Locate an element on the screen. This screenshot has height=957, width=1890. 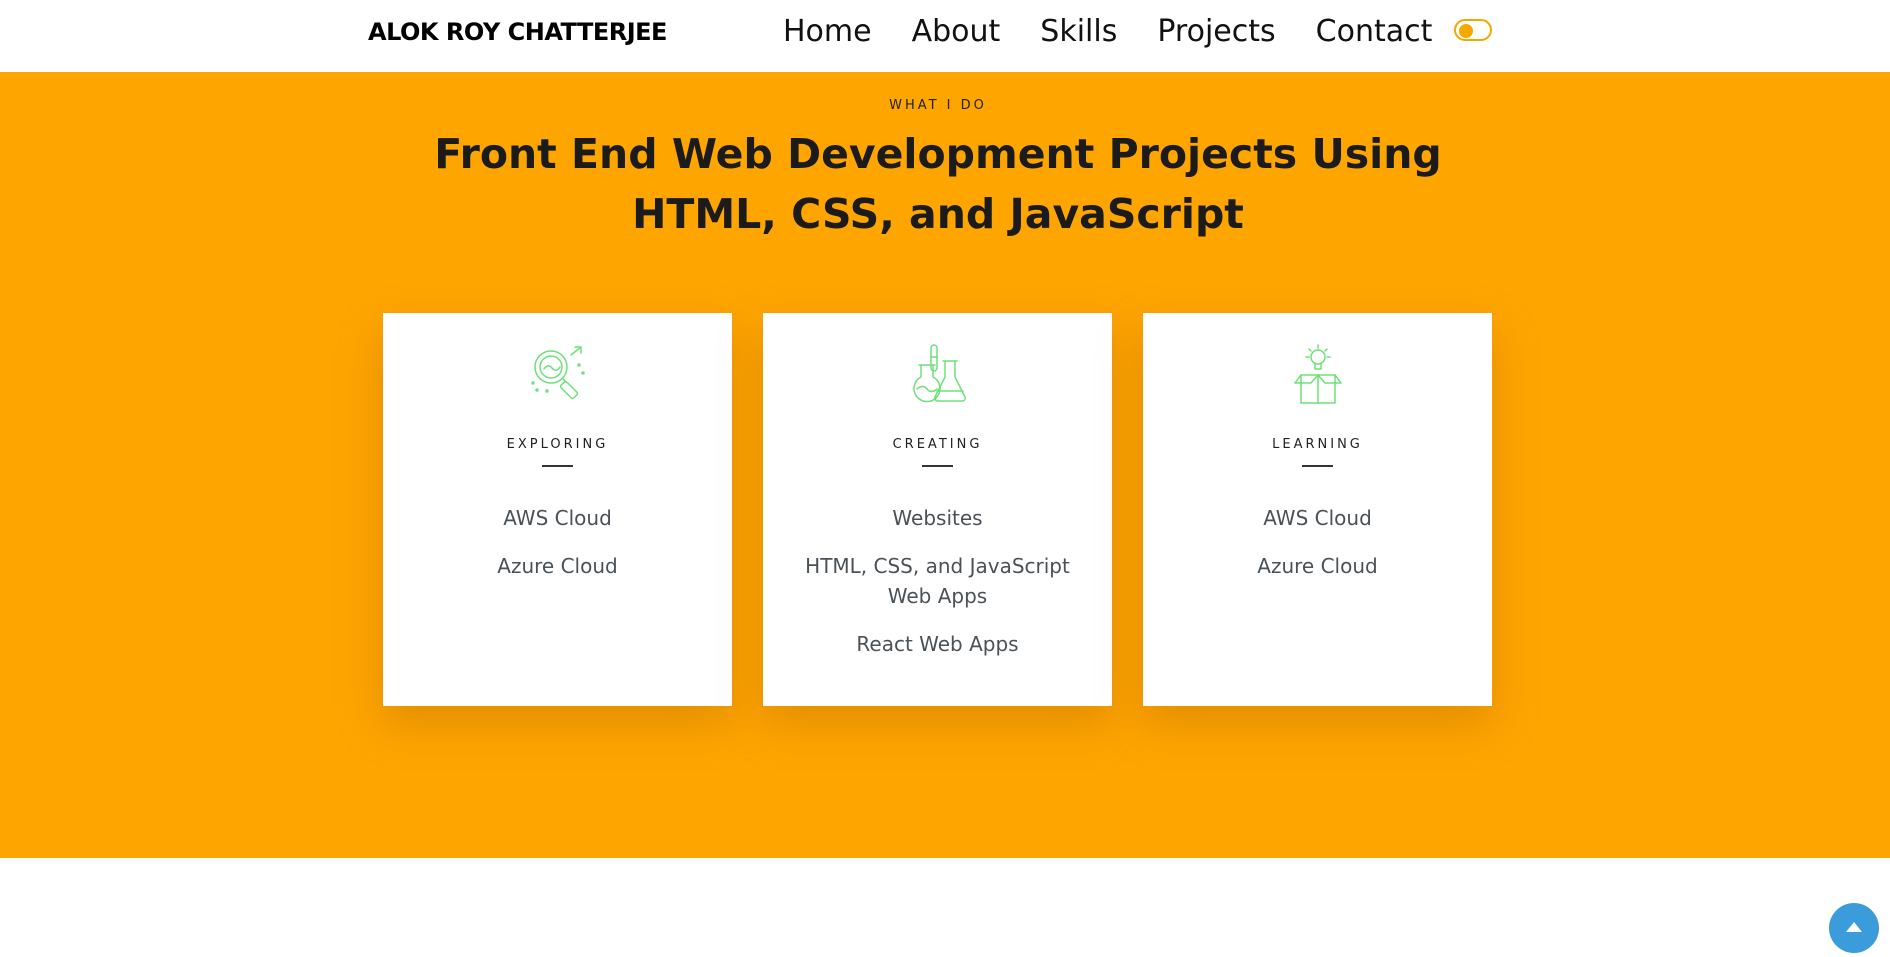
card-title: EXPLORING is located at coordinates (557, 444).